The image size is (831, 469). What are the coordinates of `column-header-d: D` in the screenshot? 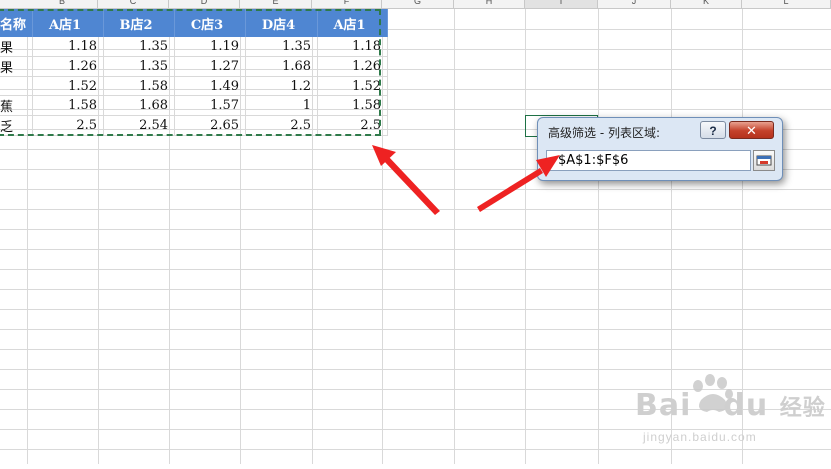 It's located at (204, 4).